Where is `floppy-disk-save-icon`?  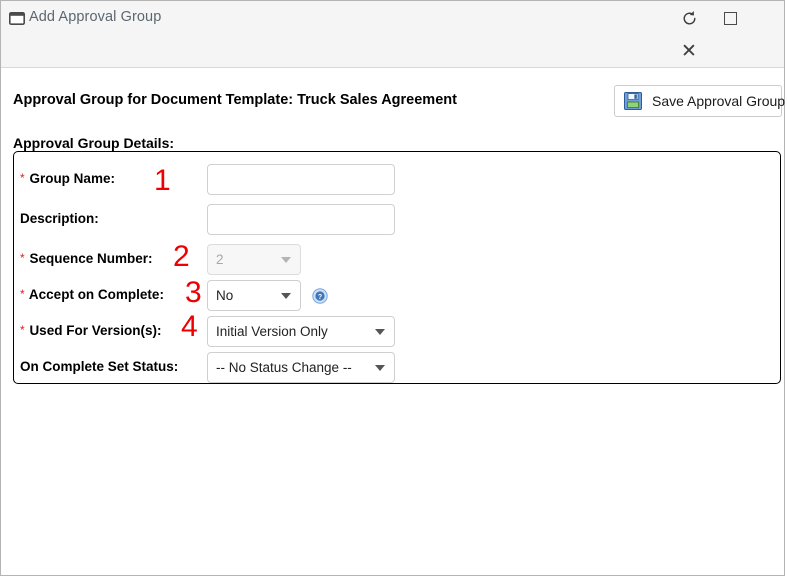 floppy-disk-save-icon is located at coordinates (633, 101).